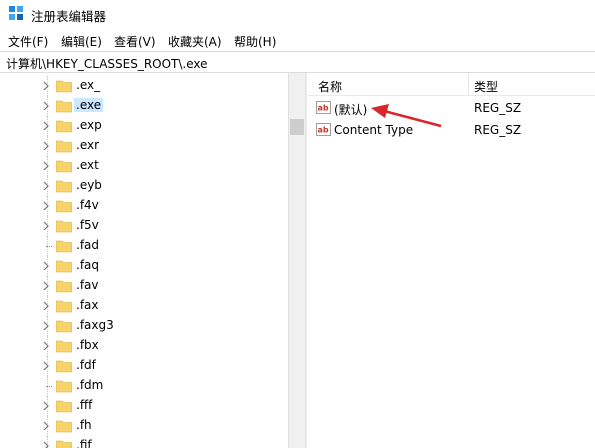  I want to click on scrollbar-thumb, so click(297, 127).